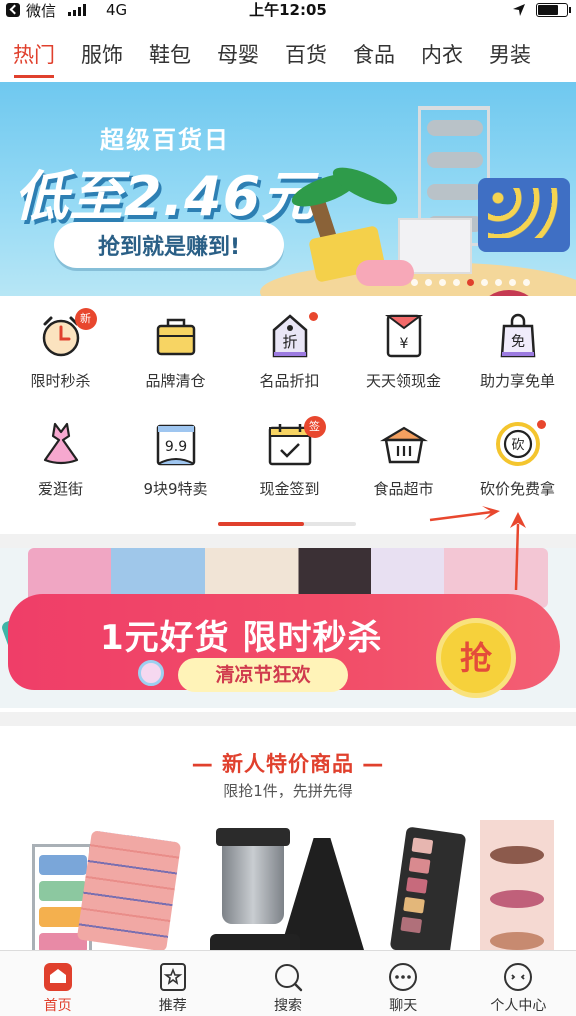 The image size is (576, 1016). I want to click on eyeshadow-palette-image, so click(428, 890).